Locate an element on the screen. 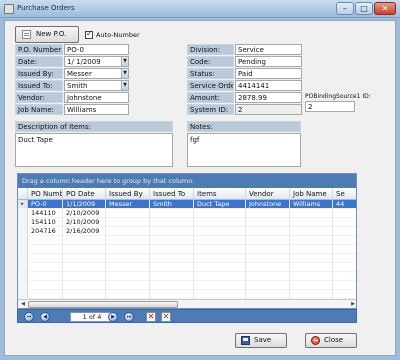  table-cell: Smith is located at coordinates (172, 204).